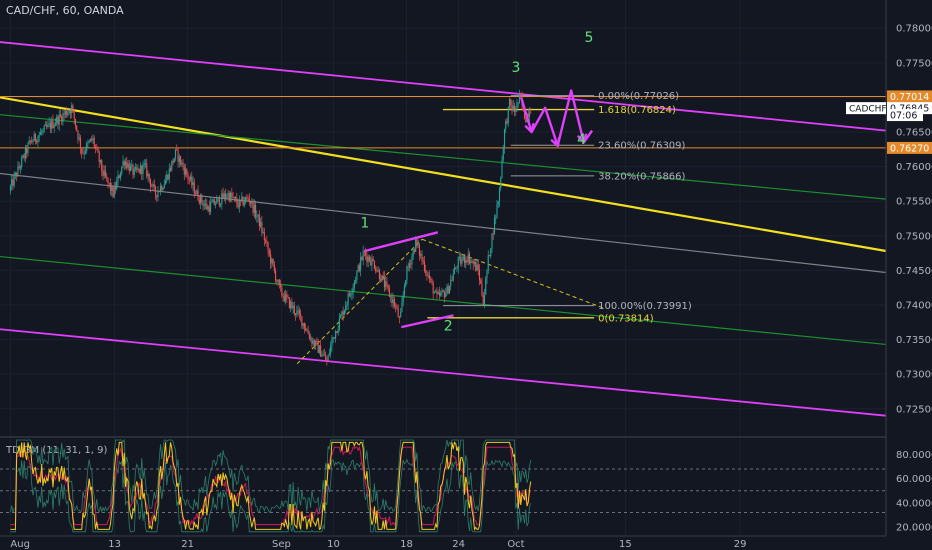 The image size is (932, 550). I want to click on wave-label-5: 5, so click(588, 38).